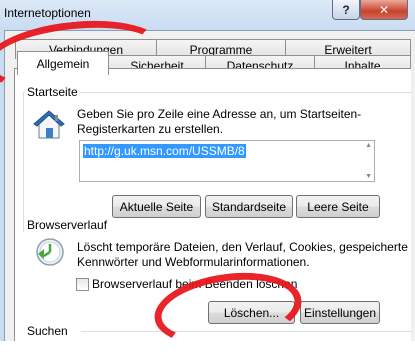 The image size is (415, 354). I want to click on suchen-label: Suchen, so click(47, 331).